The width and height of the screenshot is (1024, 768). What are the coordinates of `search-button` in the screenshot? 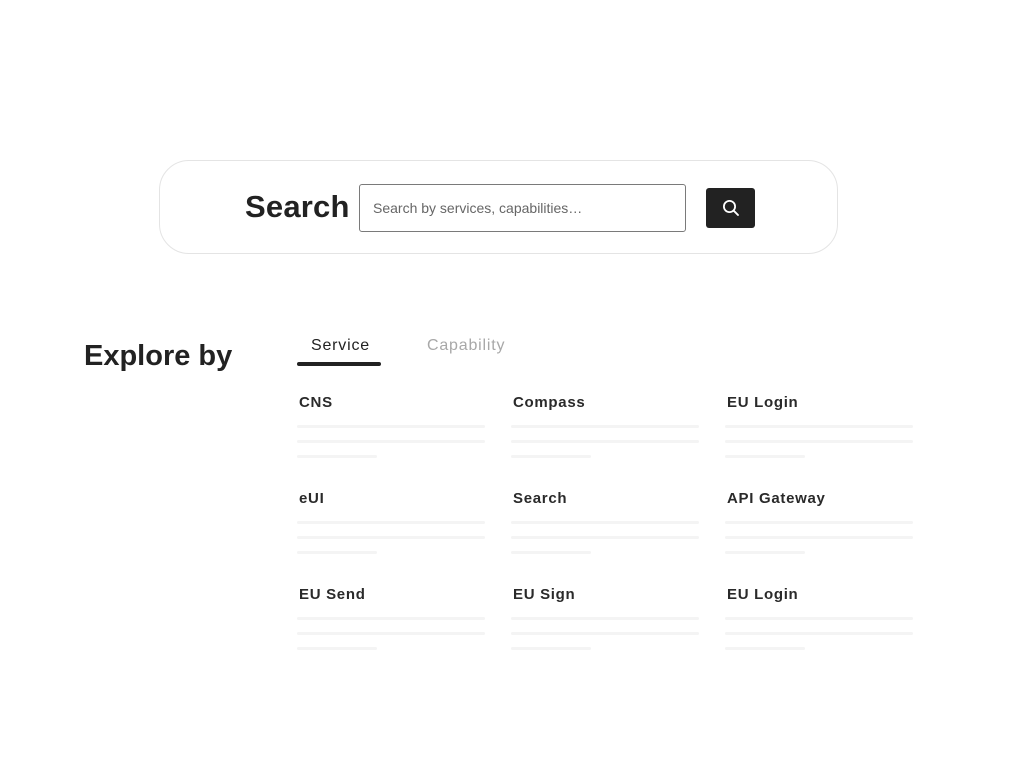 It's located at (730, 208).